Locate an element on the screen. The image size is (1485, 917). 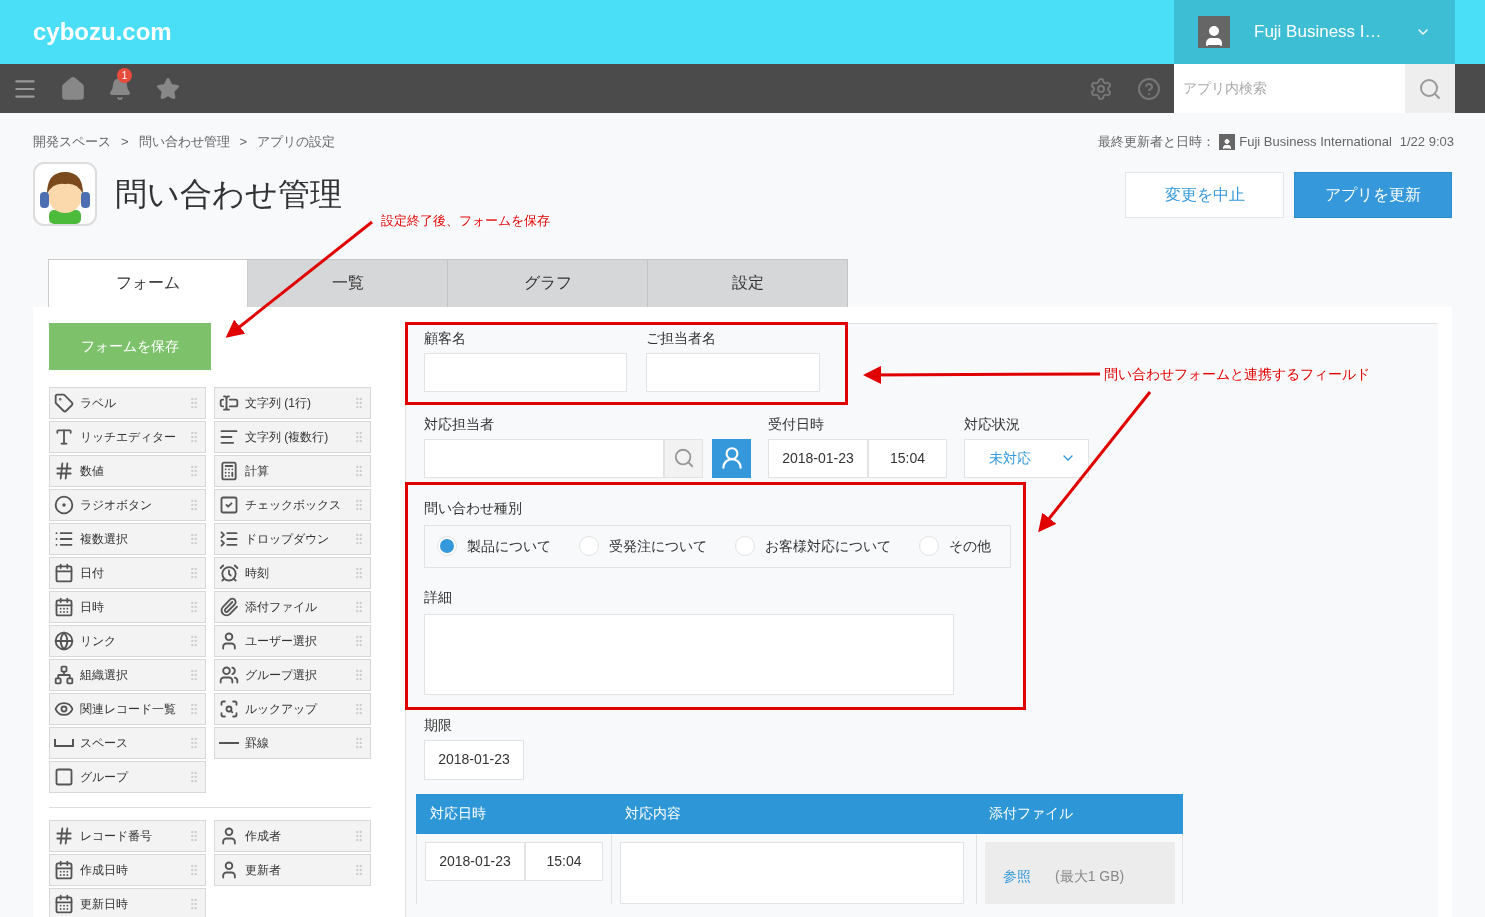
palette-item: 更新日時 is located at coordinates (127, 902).